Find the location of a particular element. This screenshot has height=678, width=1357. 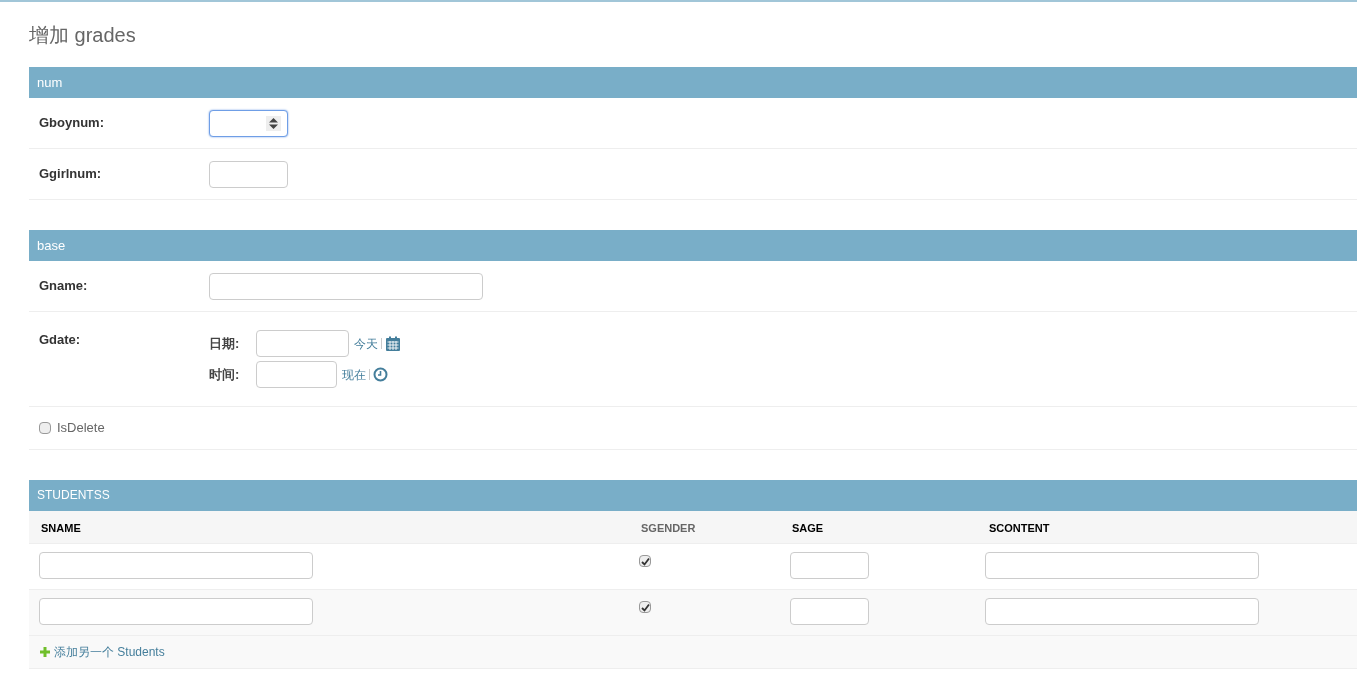

add-row-link: 添加另一个 Students is located at coordinates (102, 652).